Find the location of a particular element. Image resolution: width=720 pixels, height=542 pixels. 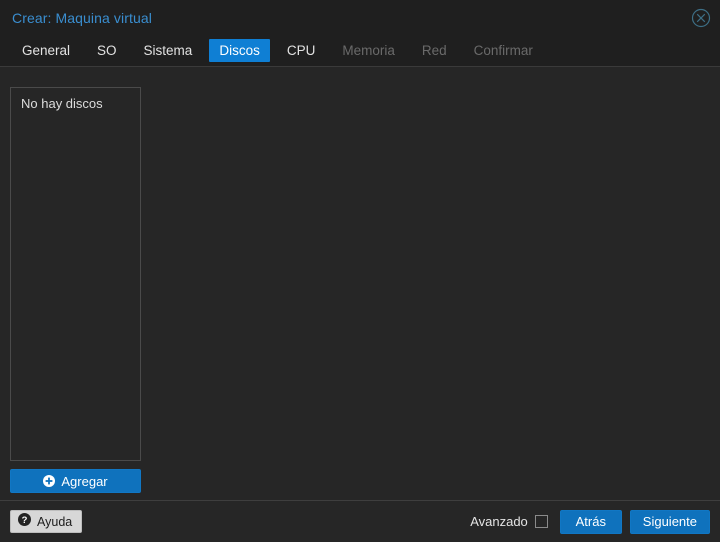

advanced-toggle: Avanzado is located at coordinates (509, 521).